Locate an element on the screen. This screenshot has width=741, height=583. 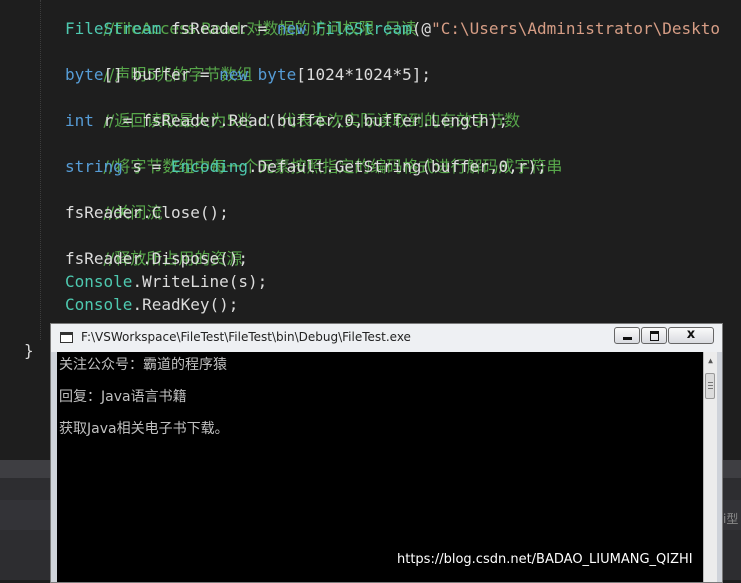
code-text: [1024*1024*5]; is located at coordinates (364, 74).